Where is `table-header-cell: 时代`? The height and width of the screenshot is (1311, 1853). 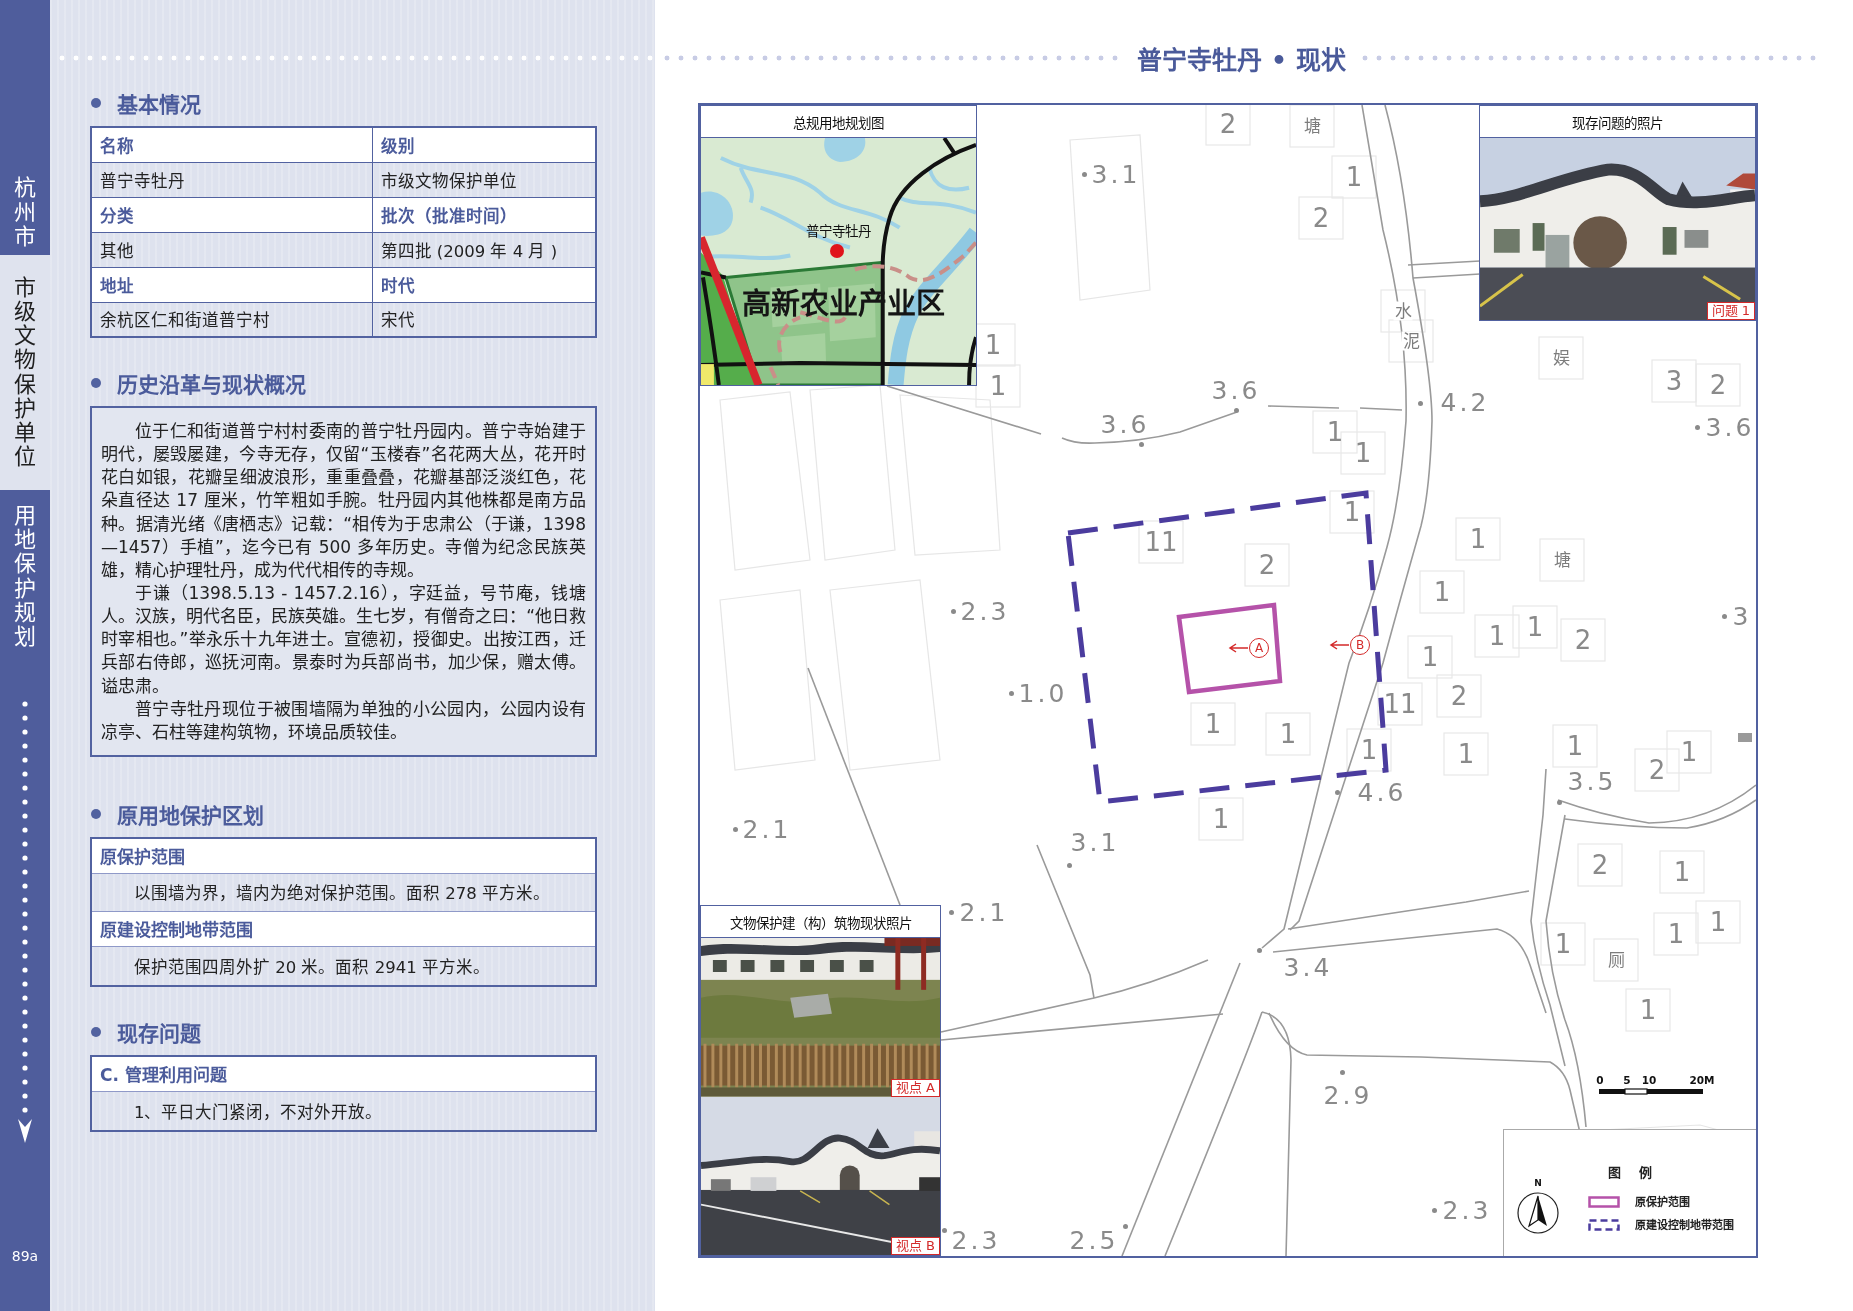
table-header-cell: 时代 is located at coordinates (484, 284).